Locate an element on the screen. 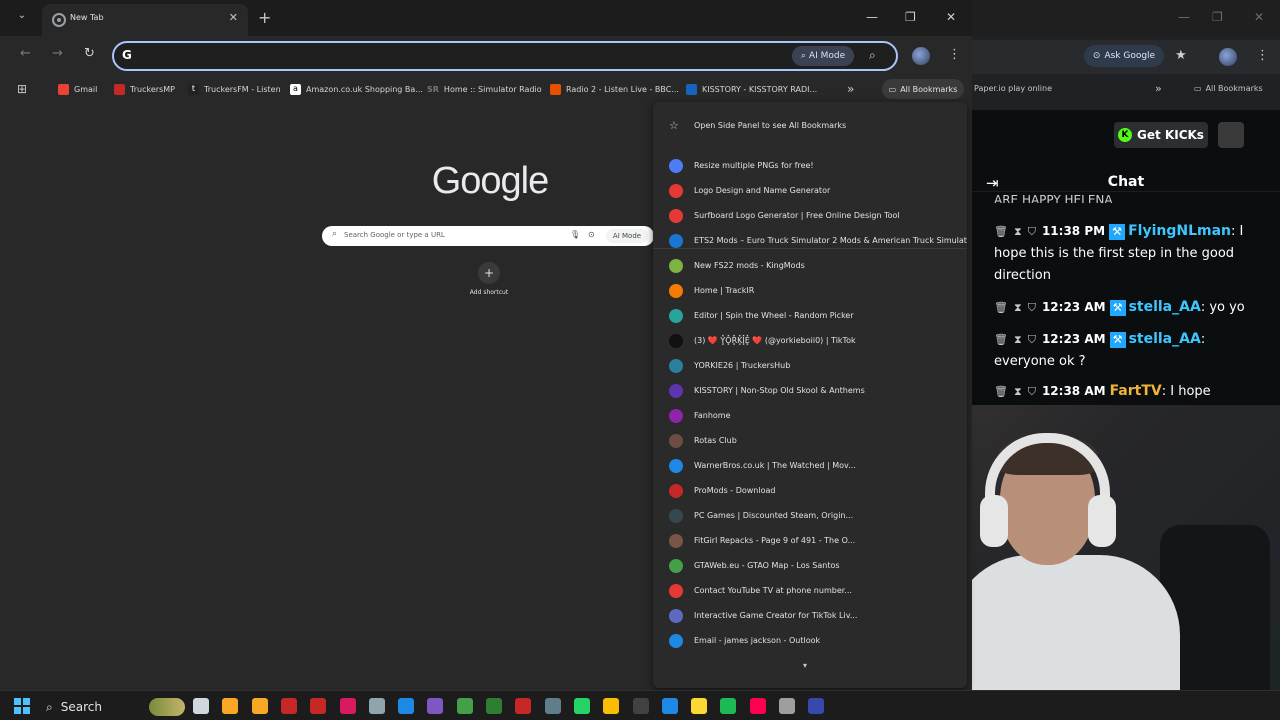 This screenshot has height=720, width=1280. app-news-icon is located at coordinates (318, 706).